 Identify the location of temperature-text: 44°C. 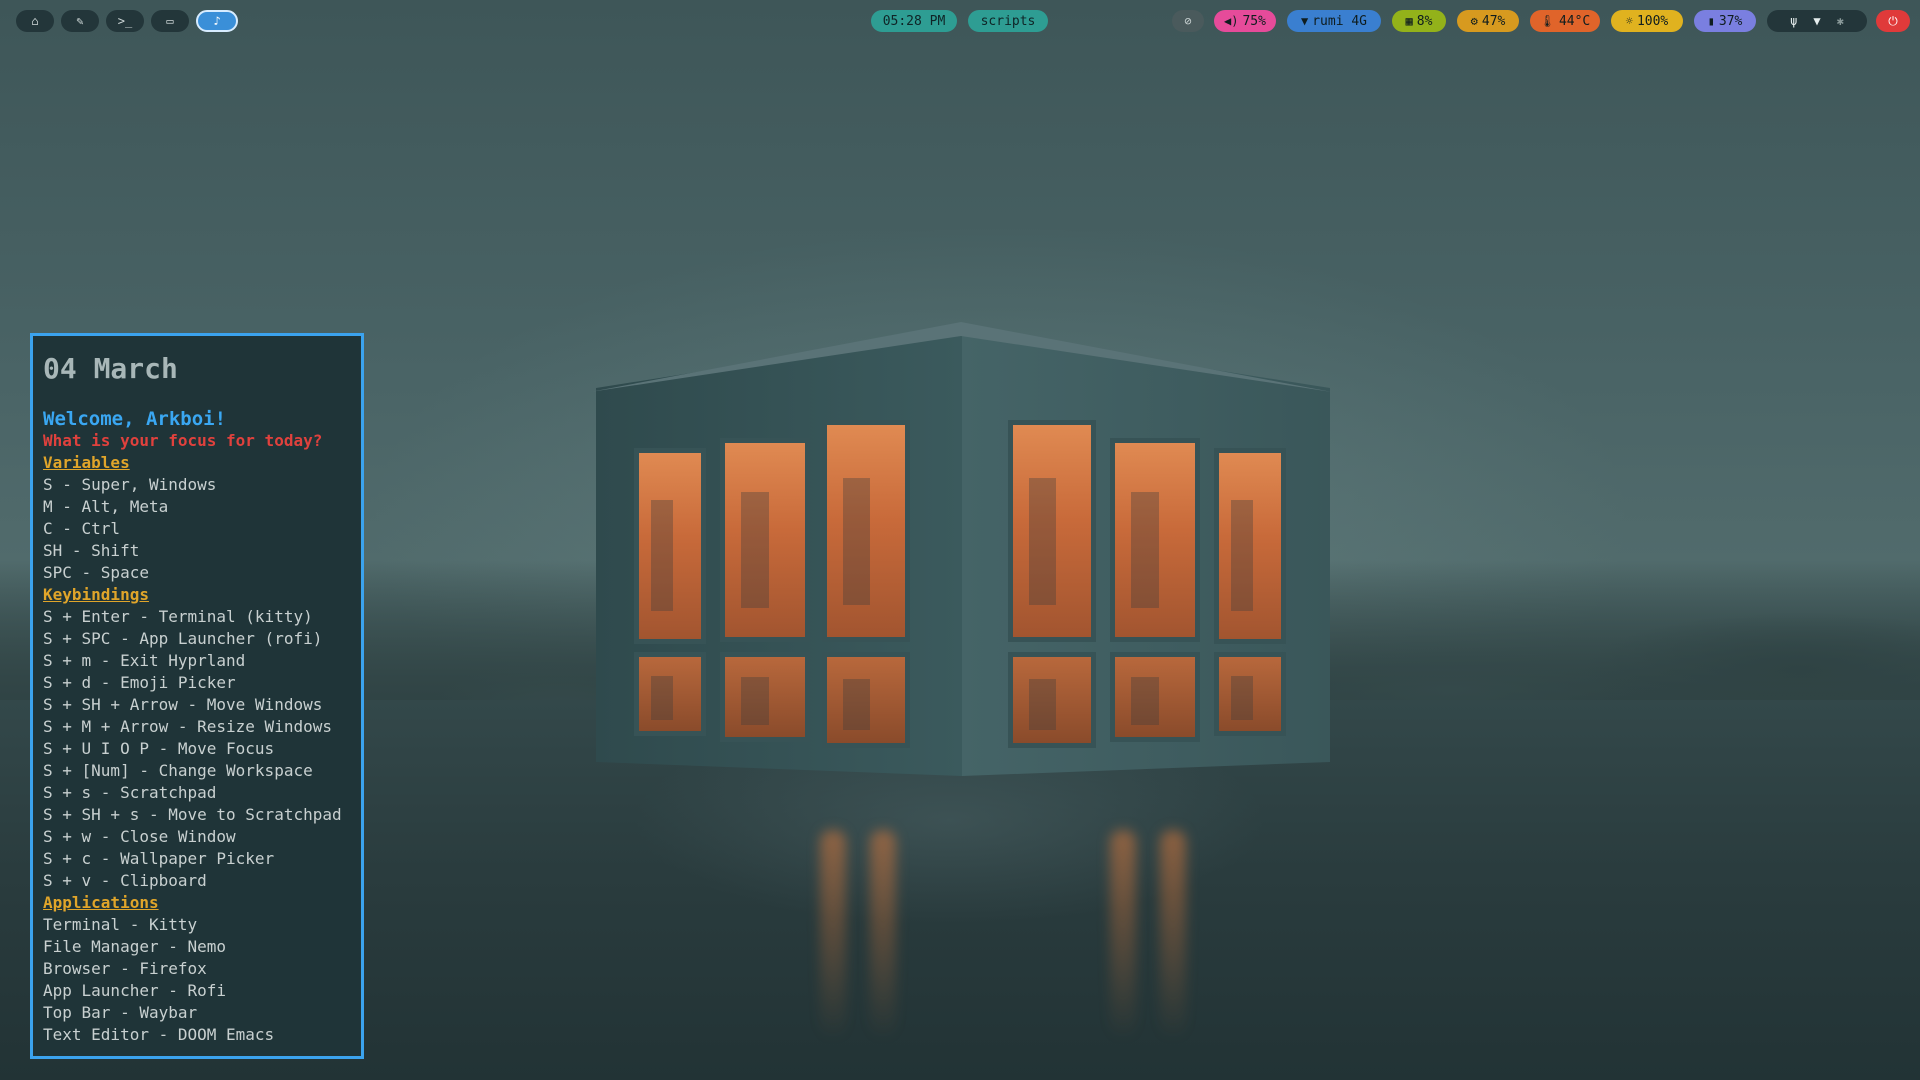
(1574, 21).